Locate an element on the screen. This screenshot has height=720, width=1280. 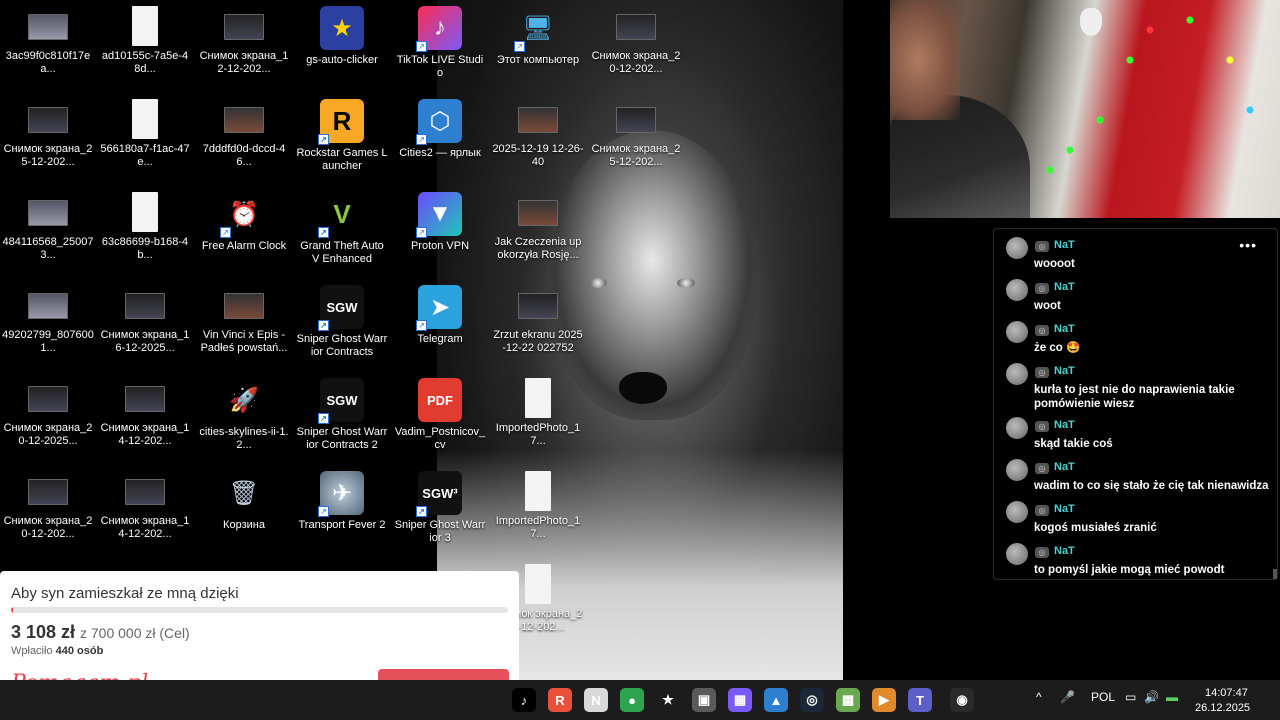
desktop-icon-label: Free Alarm Clock is located at coordinates (244, 246).